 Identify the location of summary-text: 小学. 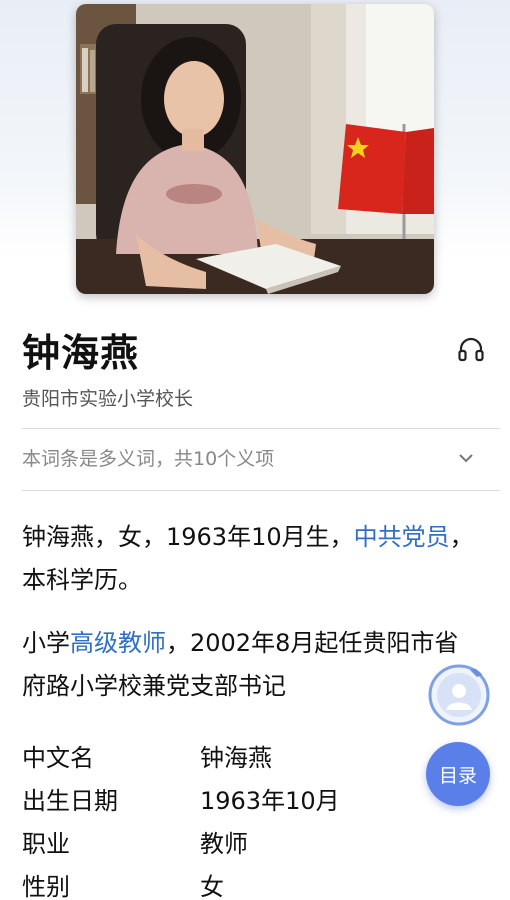
(46, 643).